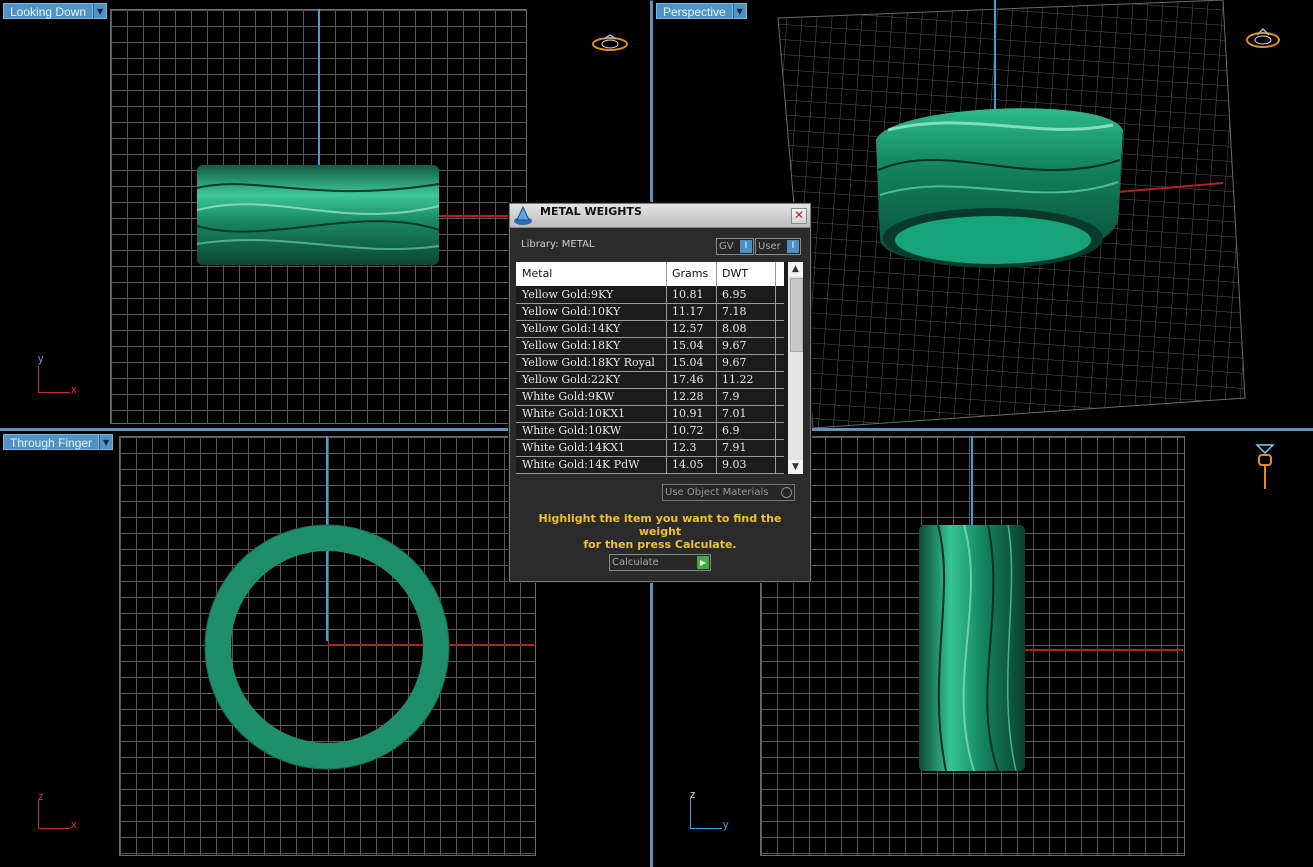 The width and height of the screenshot is (1313, 867). Describe the element at coordinates (734, 464) in the screenshot. I see `cell-dwt: 9.03` at that location.